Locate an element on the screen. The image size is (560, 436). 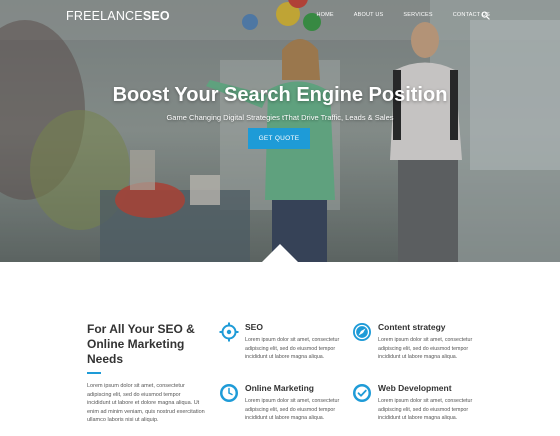
compass-icon is located at coordinates (362, 332).